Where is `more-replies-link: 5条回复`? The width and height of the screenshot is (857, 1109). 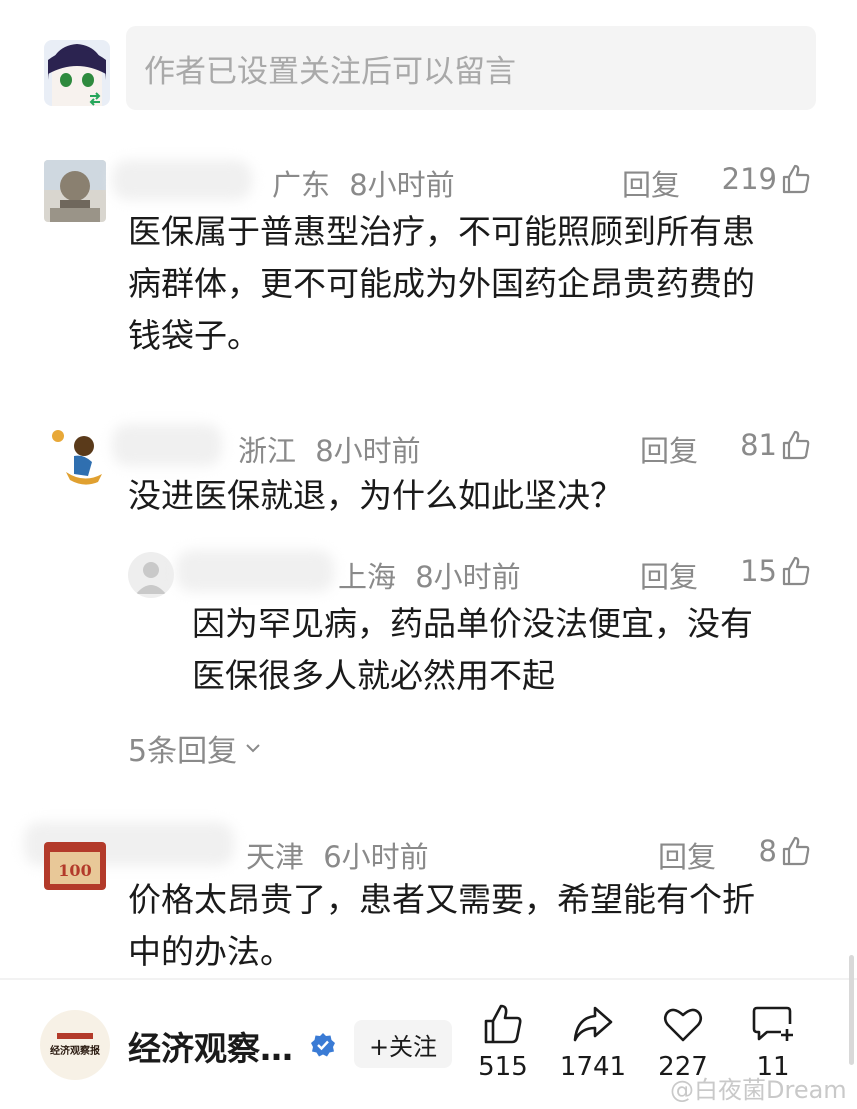
more-replies-link: 5条回复 is located at coordinates (195, 748).